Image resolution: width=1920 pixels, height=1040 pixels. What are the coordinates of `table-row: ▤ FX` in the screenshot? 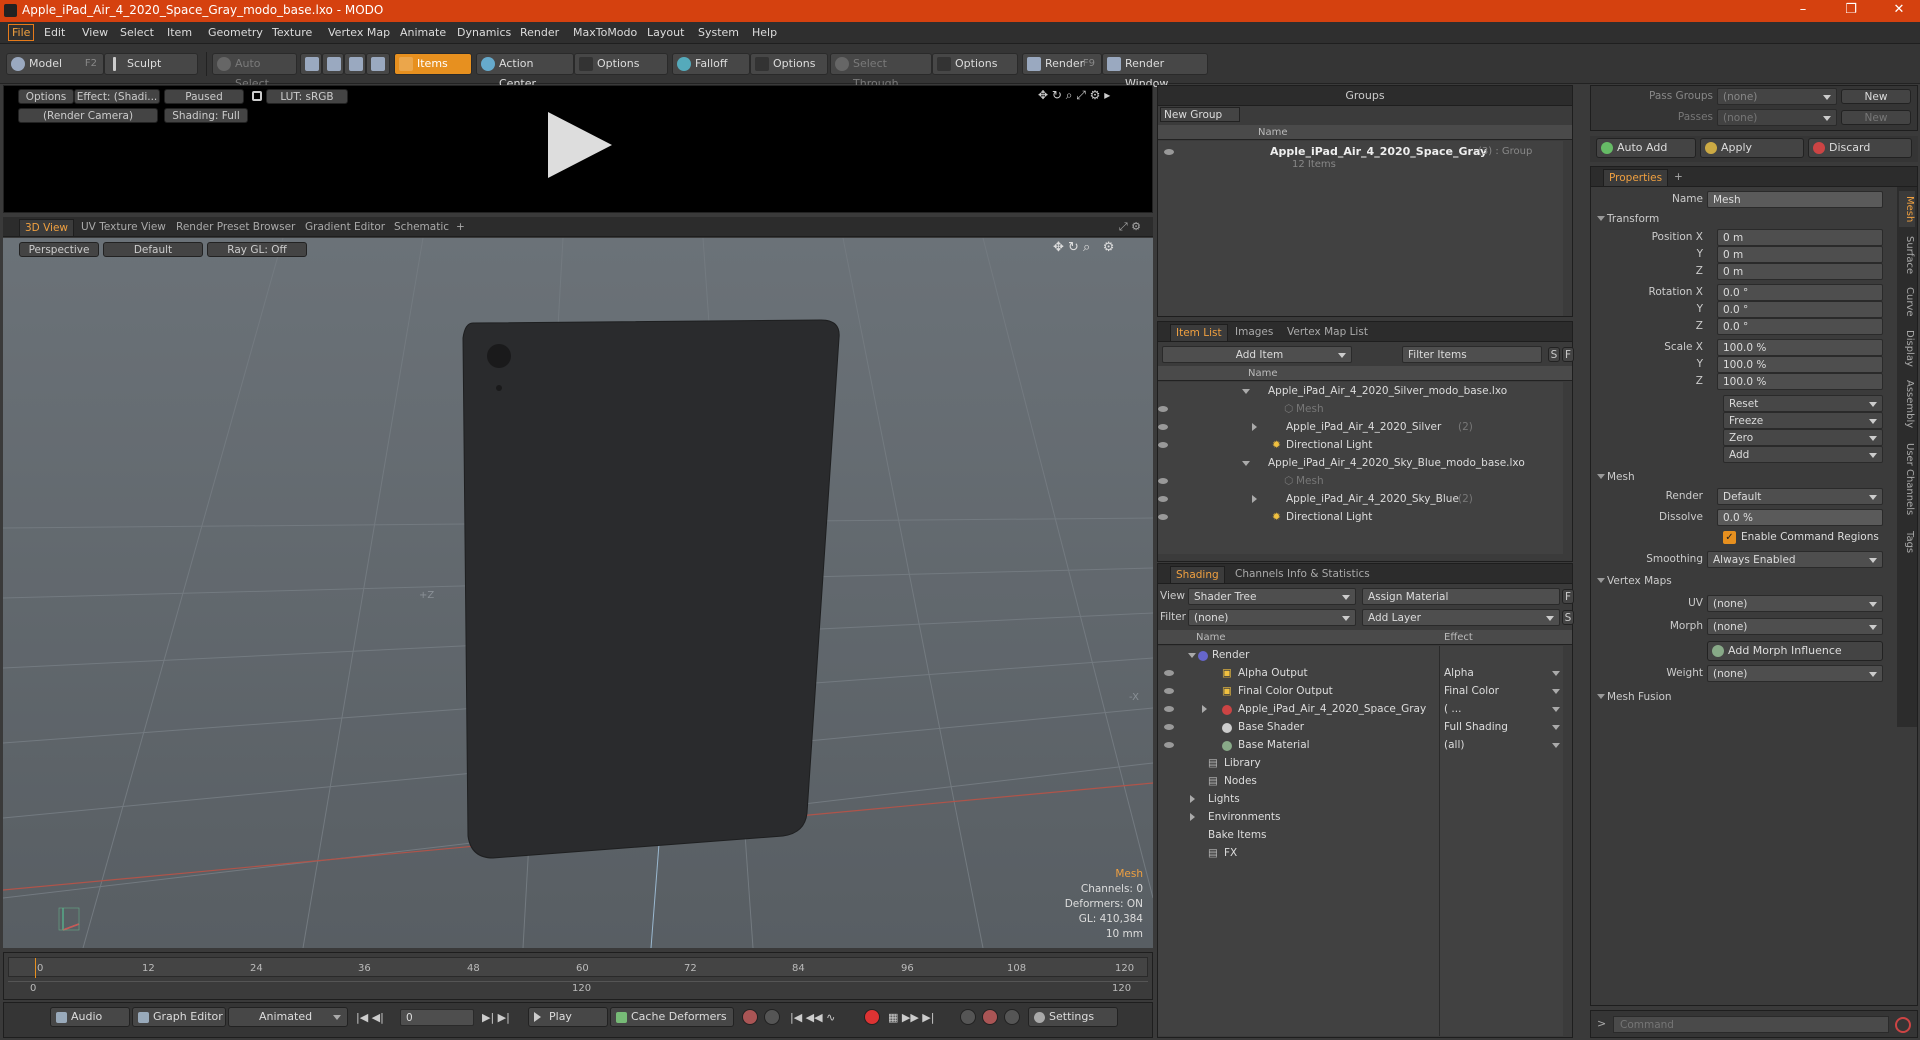 It's located at (1360, 853).